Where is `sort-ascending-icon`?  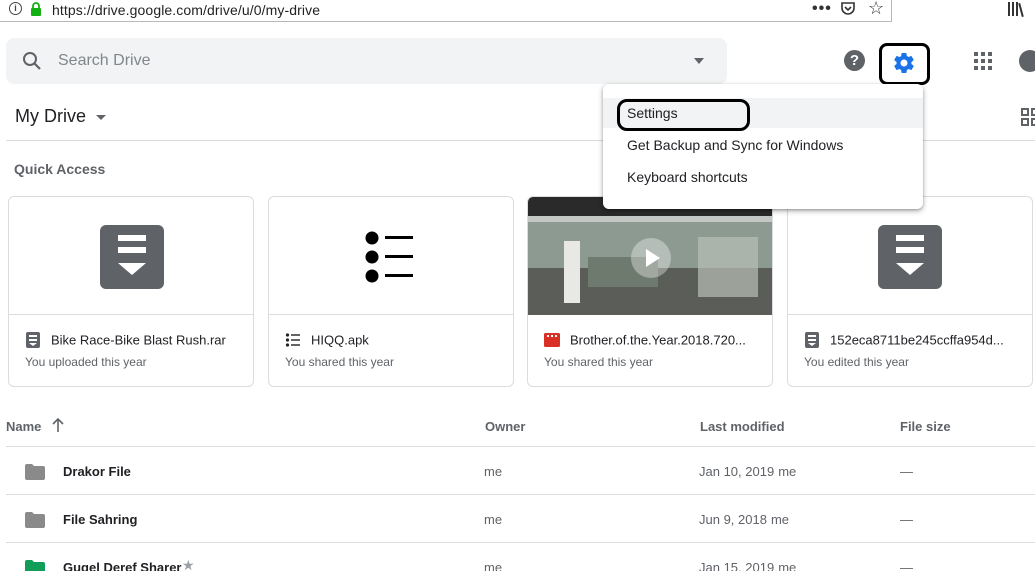
sort-ascending-icon is located at coordinates (58, 425).